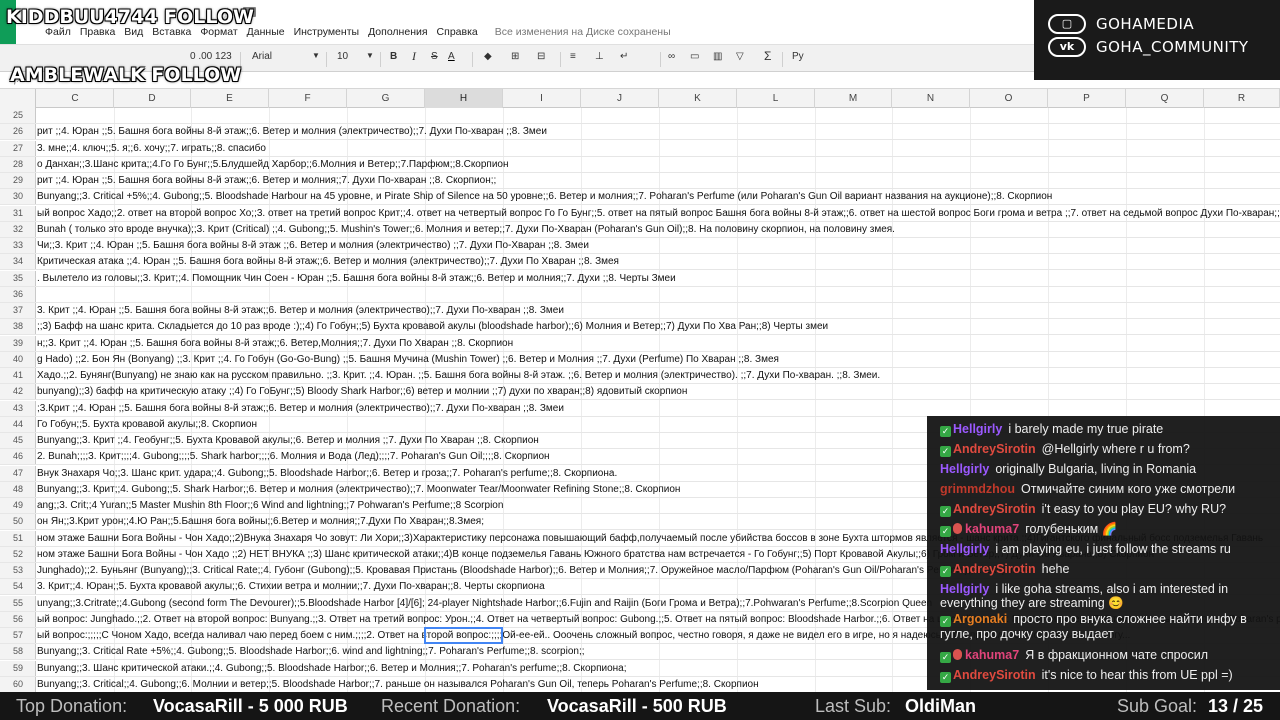 The height and width of the screenshot is (720, 1280). I want to click on row-number: 51, so click(18, 538).